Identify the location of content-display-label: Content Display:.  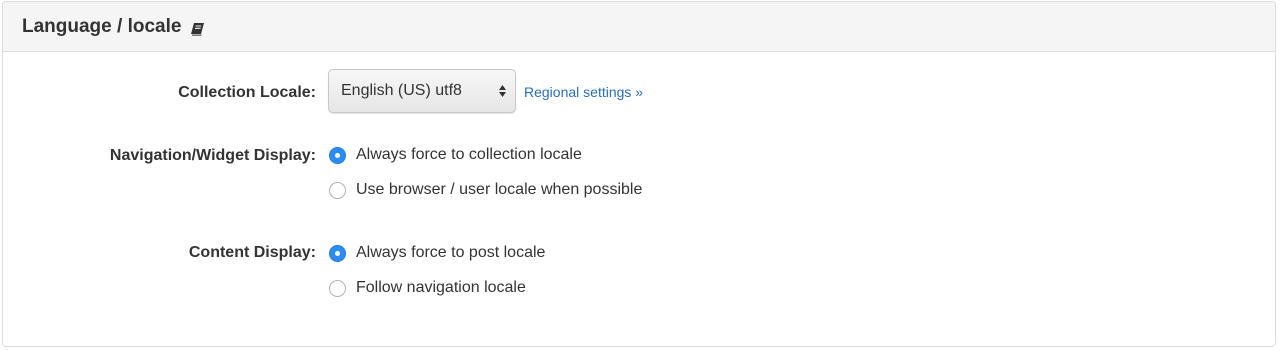
(252, 252).